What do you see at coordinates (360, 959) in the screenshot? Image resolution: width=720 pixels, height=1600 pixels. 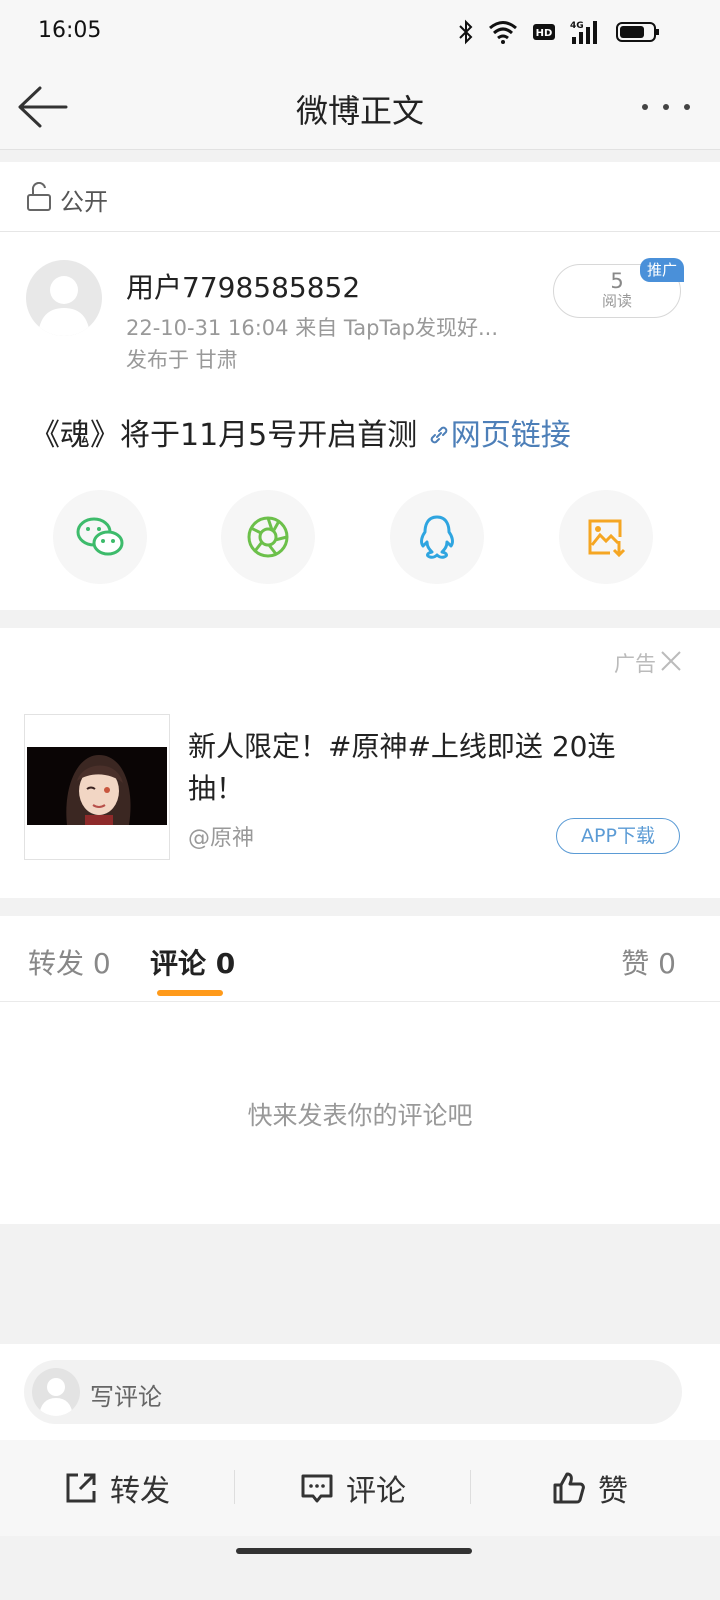 I see `tab-bar: 转发 0 评论 0 赞 0` at bounding box center [360, 959].